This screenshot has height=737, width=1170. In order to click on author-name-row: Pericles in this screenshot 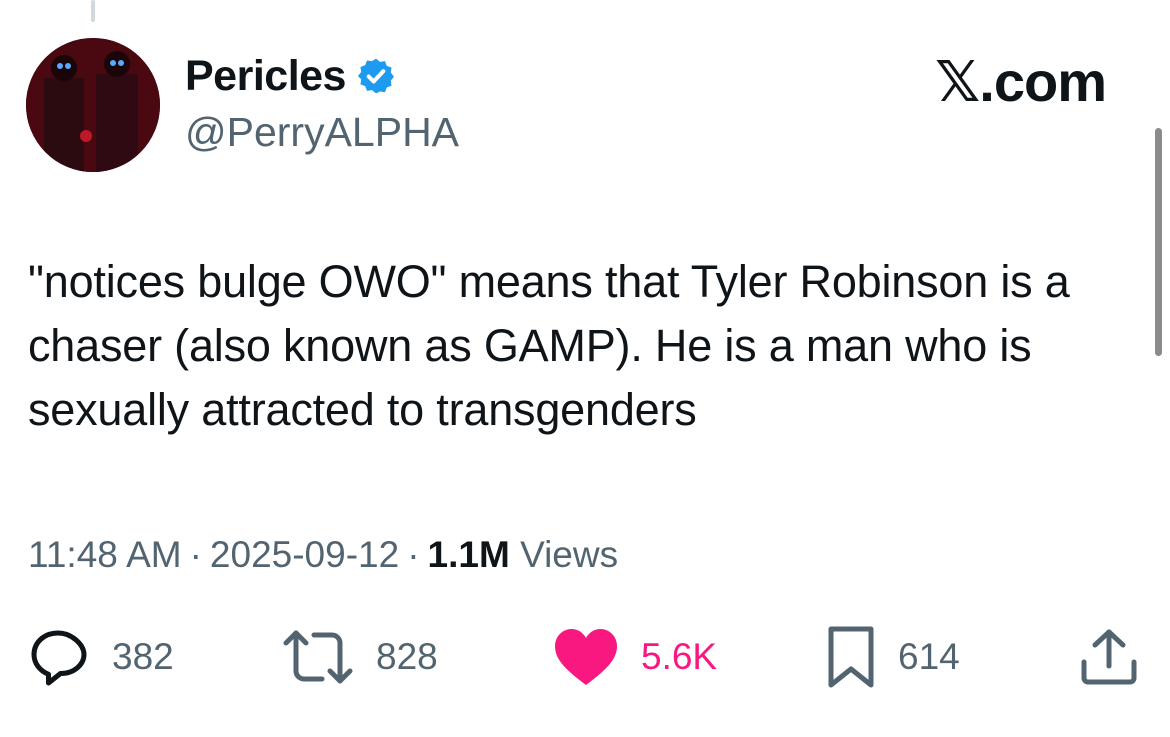, I will do `click(322, 76)`.